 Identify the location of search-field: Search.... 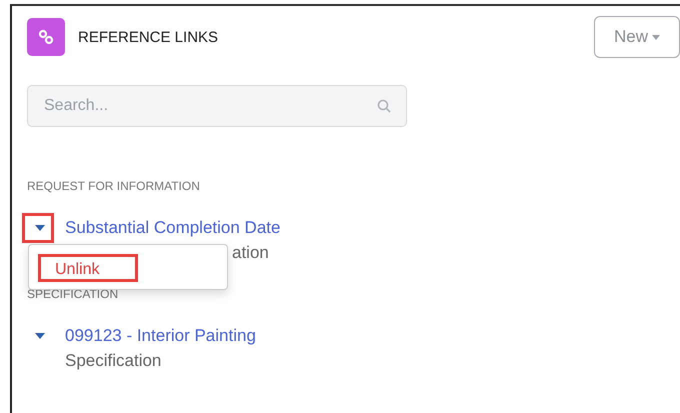
(217, 106).